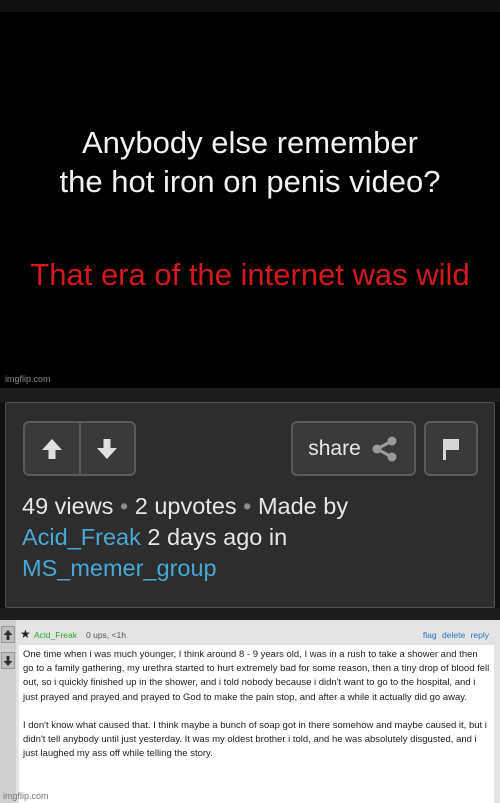  Describe the element at coordinates (250, 274) in the screenshot. I see `meme-caption-red: That era of the internet was wild` at that location.